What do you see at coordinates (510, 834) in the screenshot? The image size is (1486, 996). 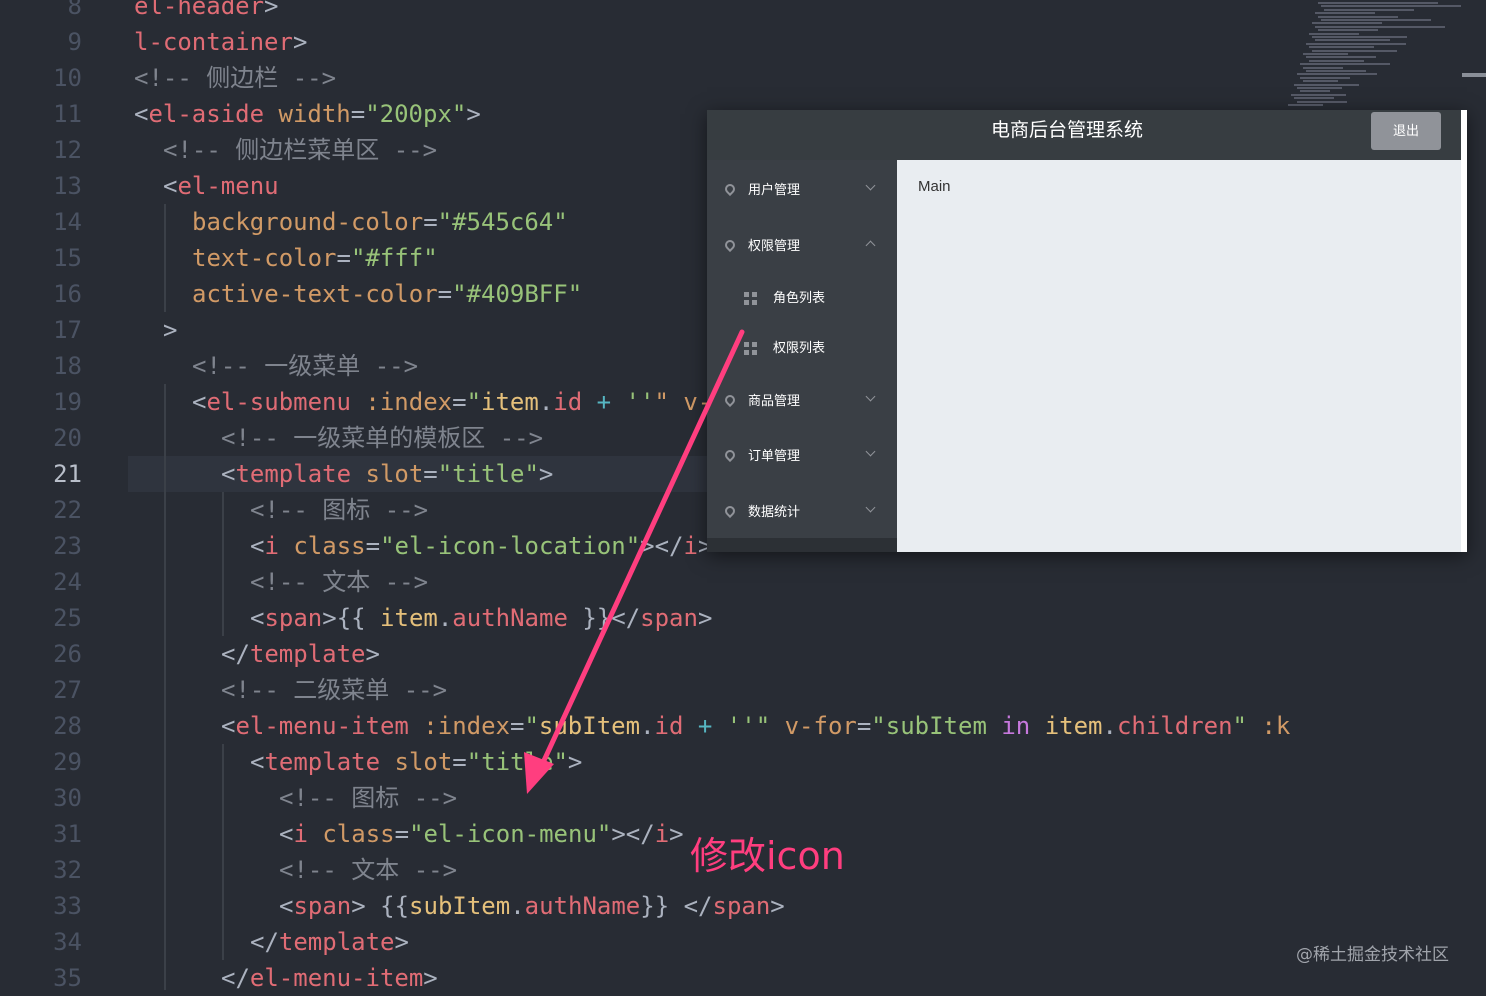 I see `code-token: "el-icon-menu"` at bounding box center [510, 834].